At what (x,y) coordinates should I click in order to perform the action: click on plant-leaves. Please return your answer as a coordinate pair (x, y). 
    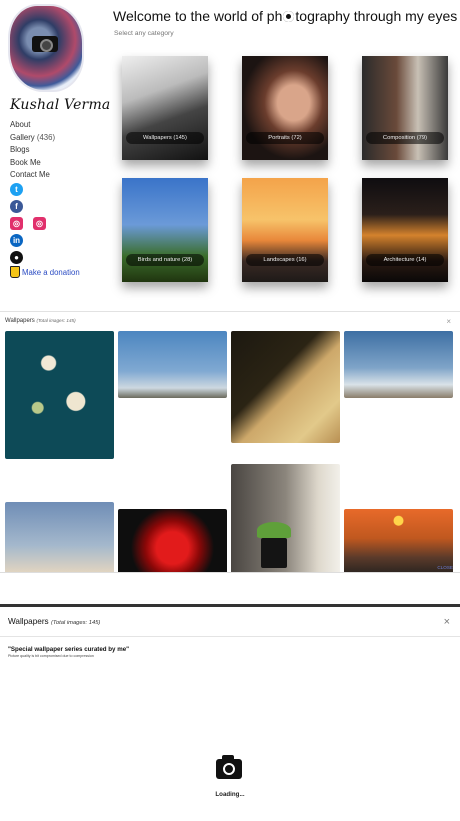
    Looking at the image, I should click on (274, 530).